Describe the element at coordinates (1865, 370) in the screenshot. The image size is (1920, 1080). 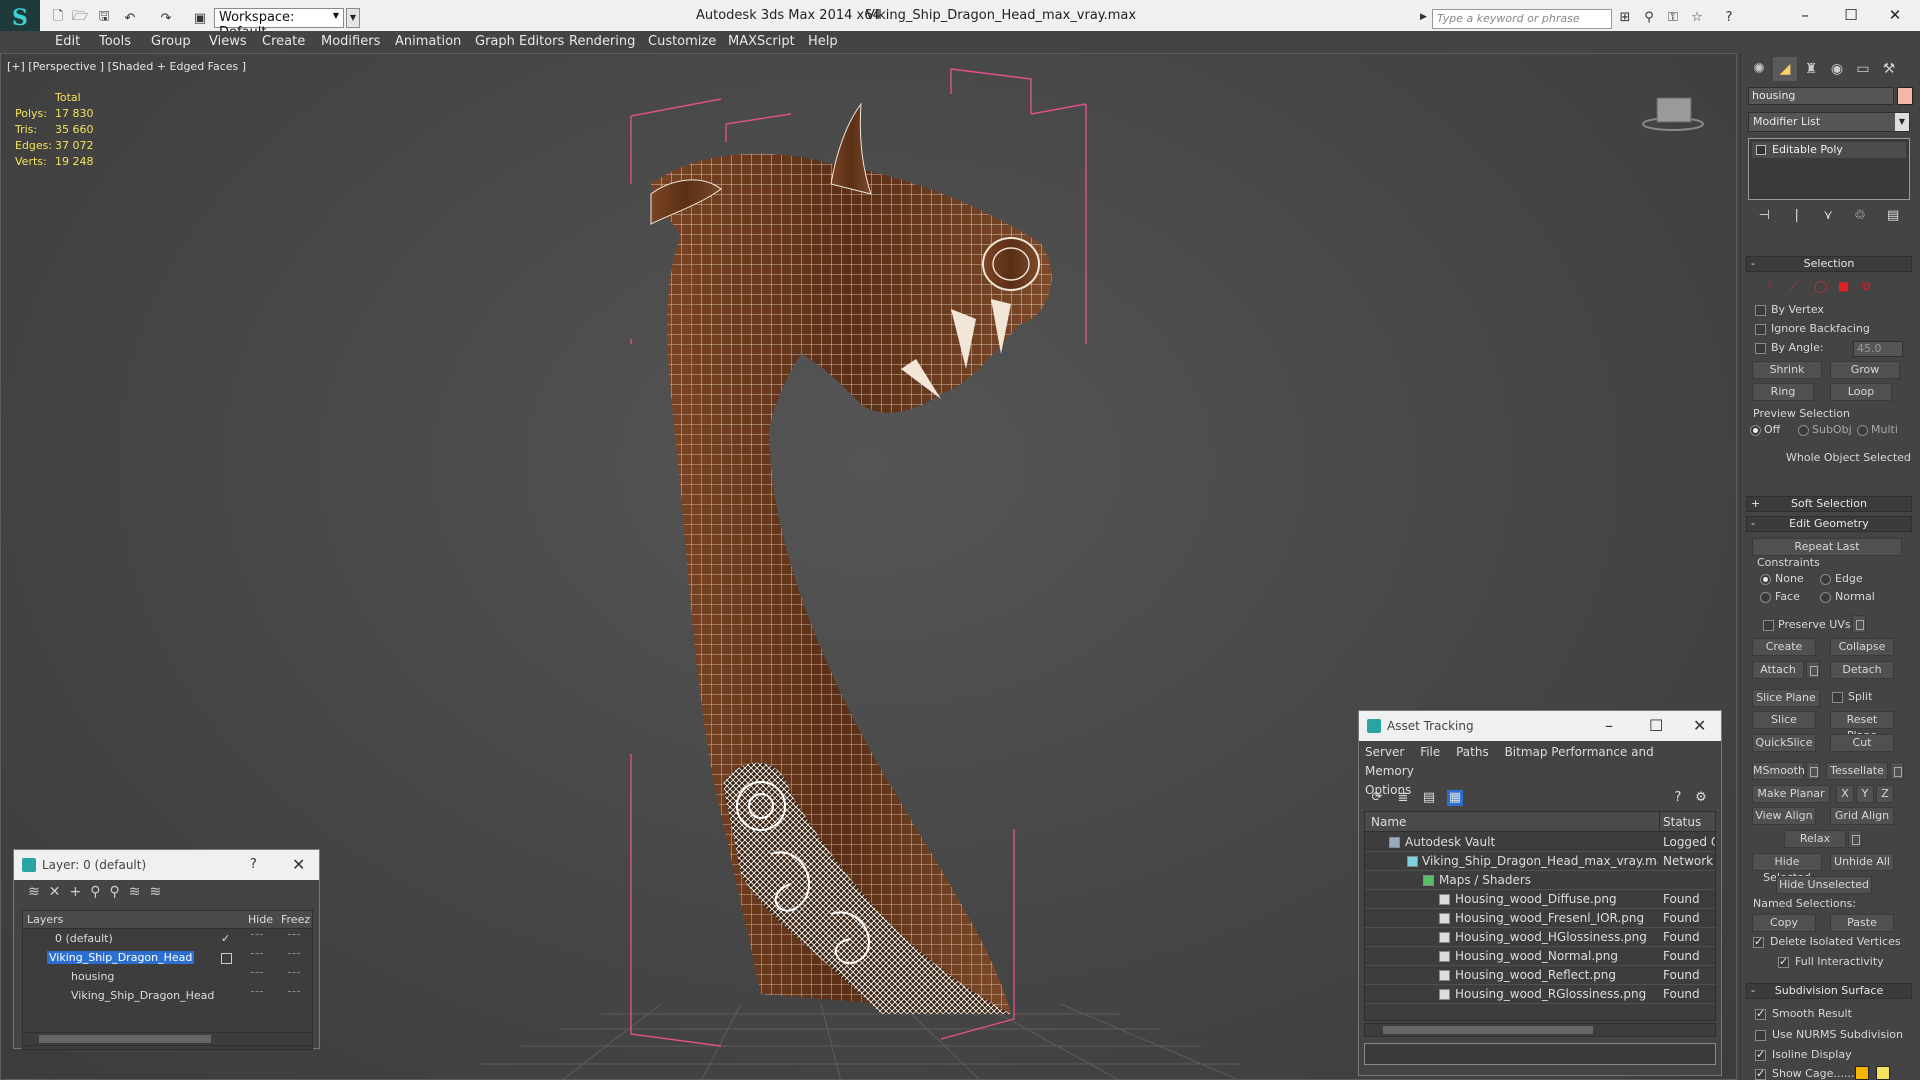
I see `grow-button: Grow` at that location.